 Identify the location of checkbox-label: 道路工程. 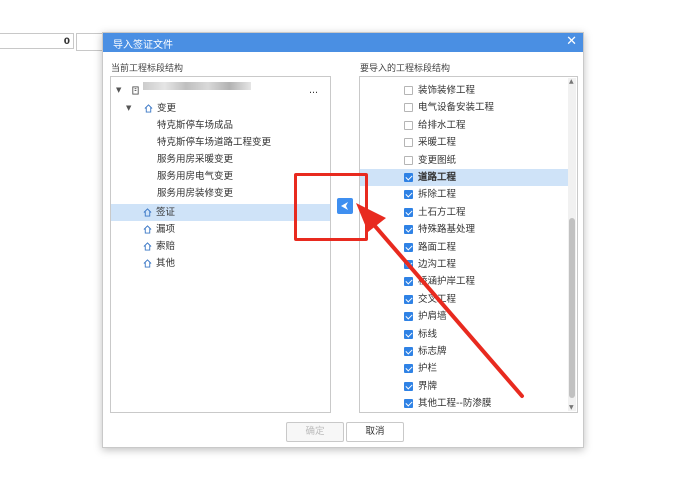
(437, 177).